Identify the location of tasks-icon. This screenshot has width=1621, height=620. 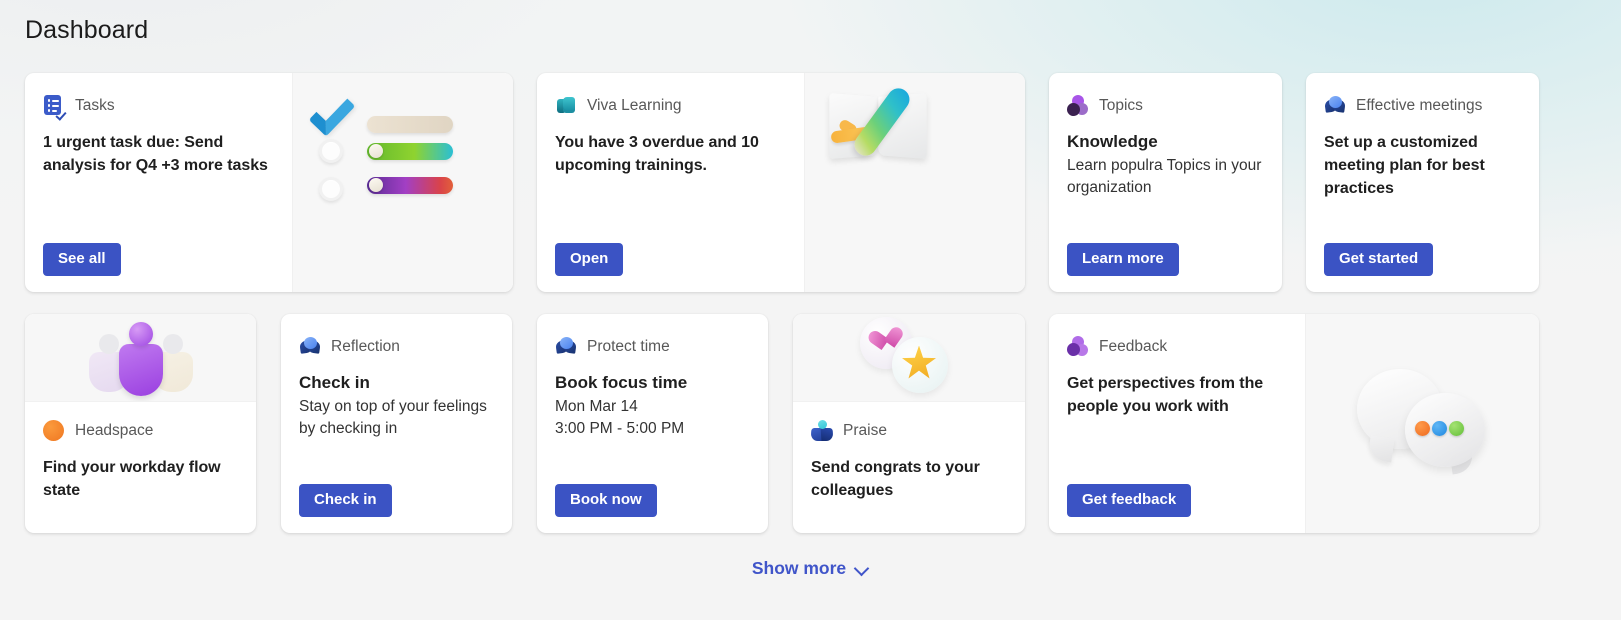
(55, 108).